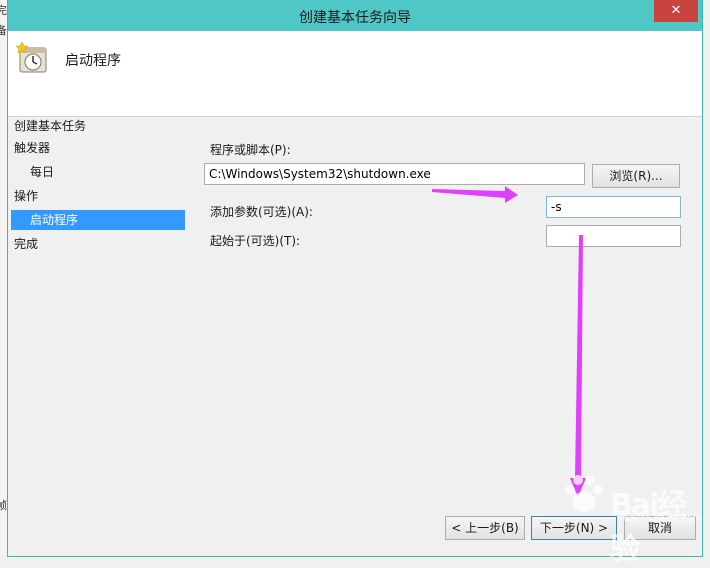 The height and width of the screenshot is (568, 710). Describe the element at coordinates (3, 10) in the screenshot. I see `bg-edge-char: 完` at that location.